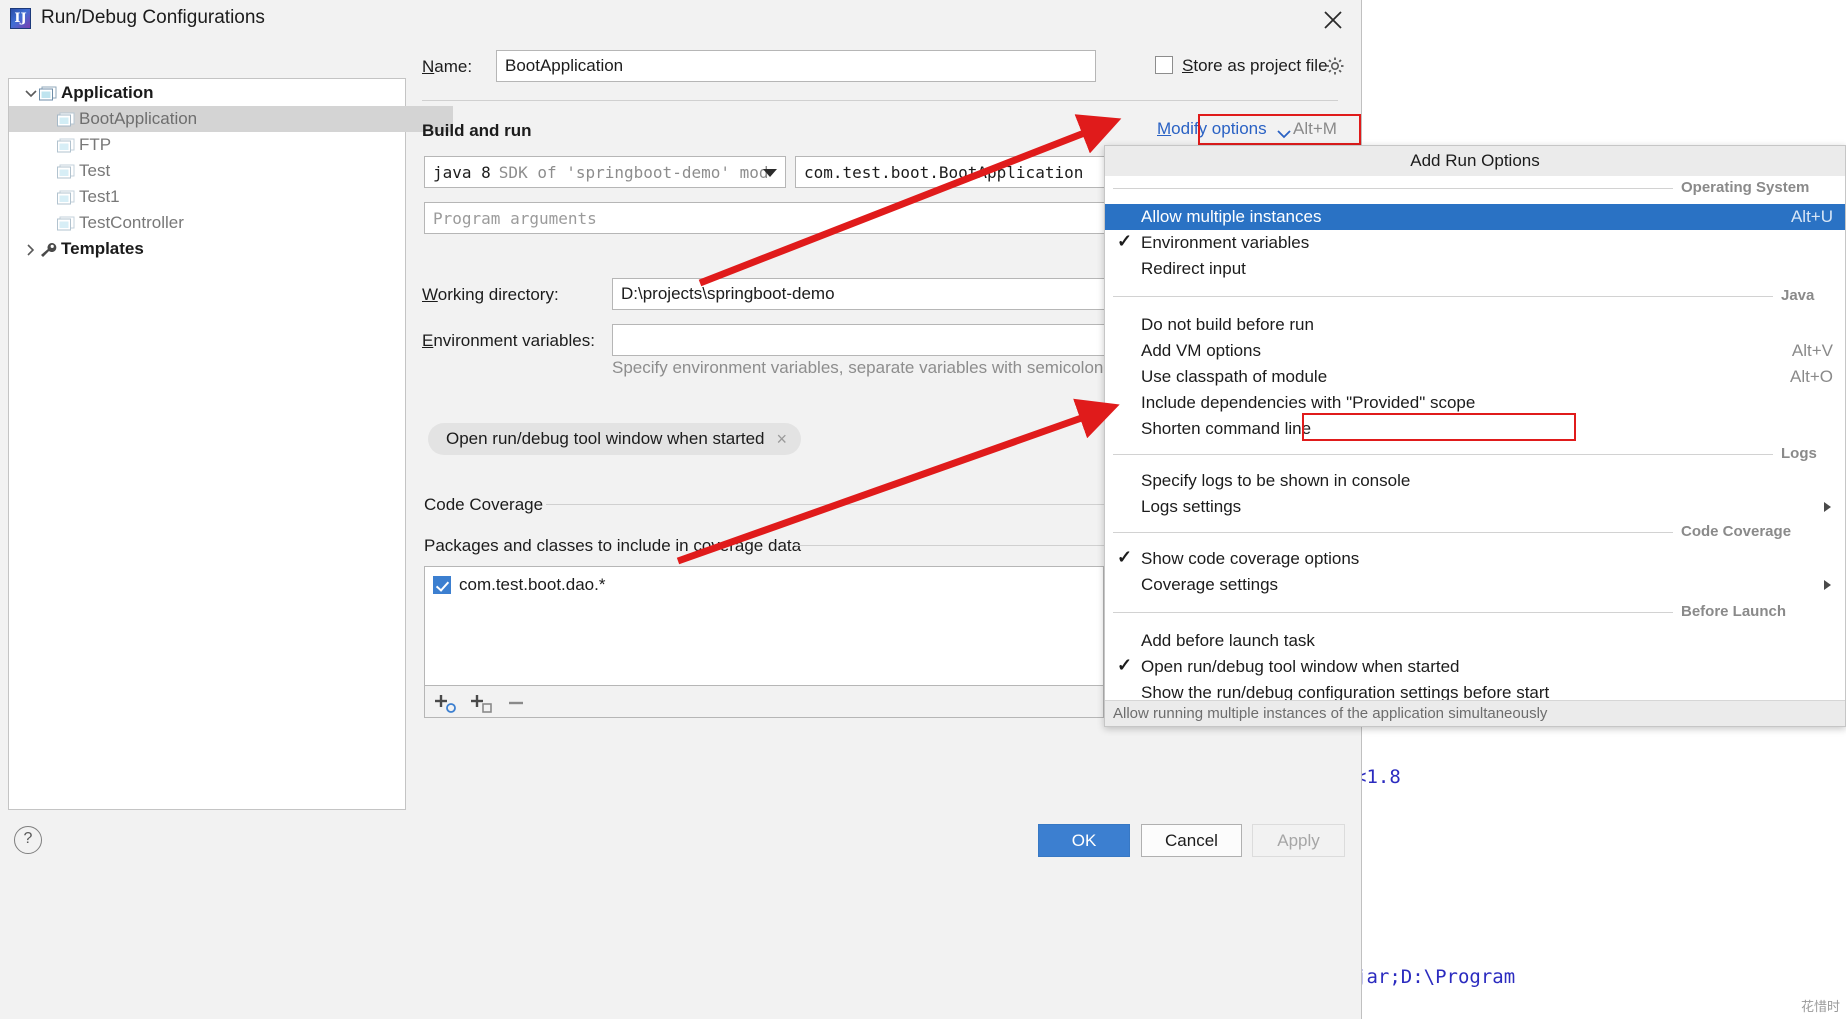 Image resolution: width=1846 pixels, height=1019 pixels. I want to click on main-class-value: com.test.boot.BootApplication, so click(944, 172).